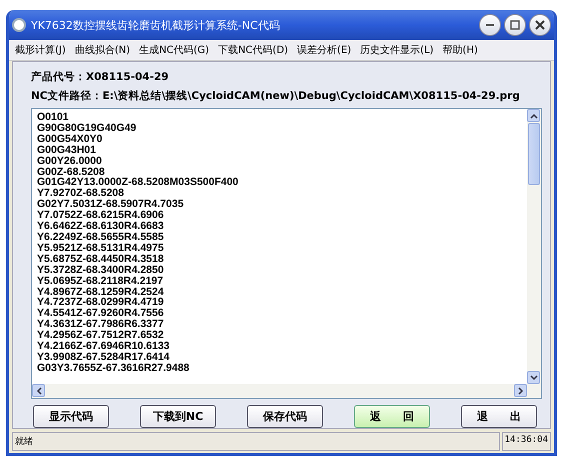 The image size is (562, 462). I want to click on code-line: Y7.0752Z-68.6215R4.6906, so click(100, 216).